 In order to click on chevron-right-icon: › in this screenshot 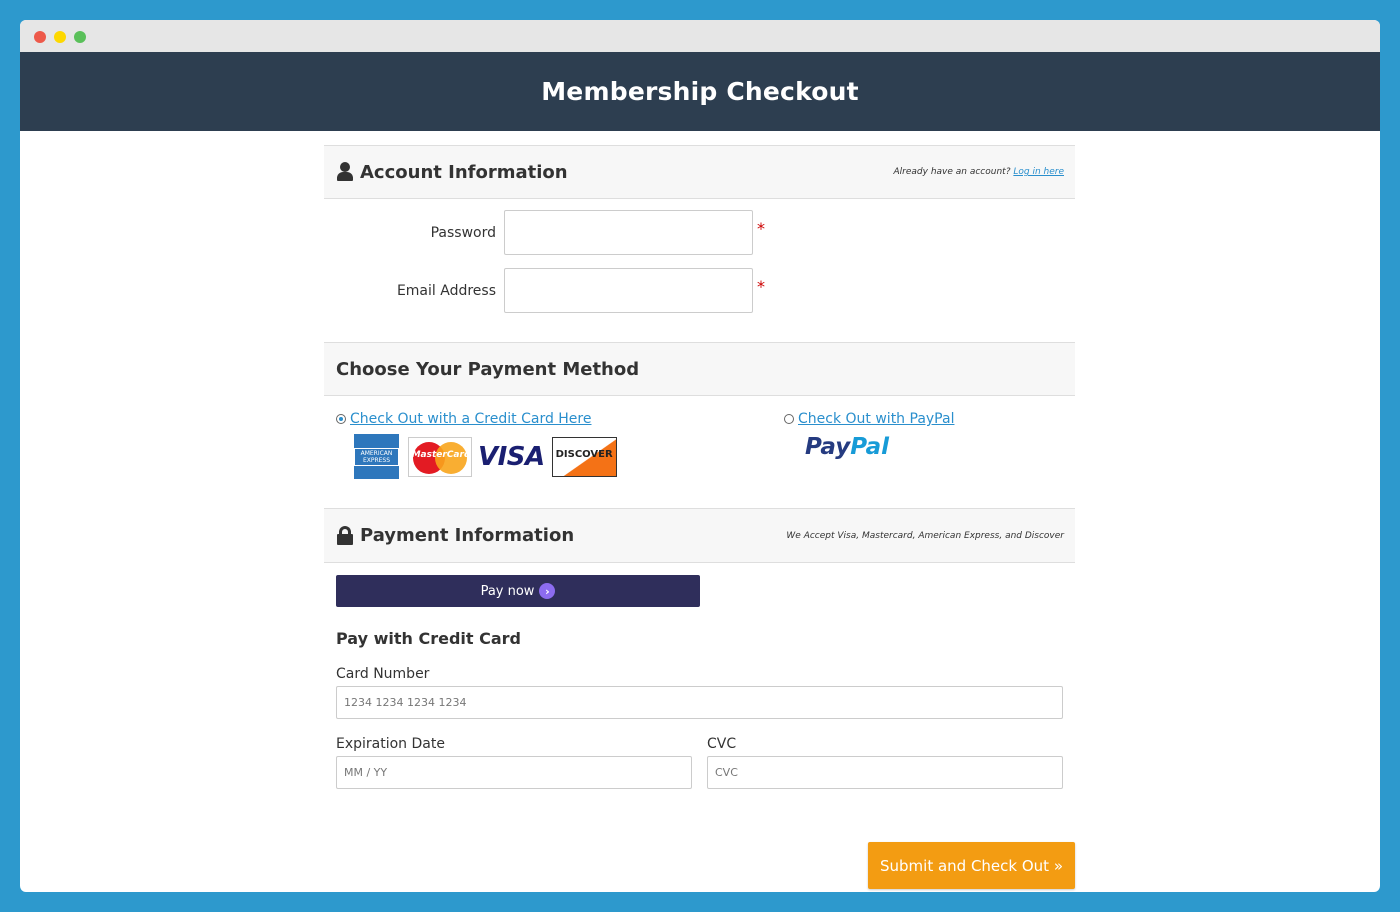, I will do `click(547, 591)`.